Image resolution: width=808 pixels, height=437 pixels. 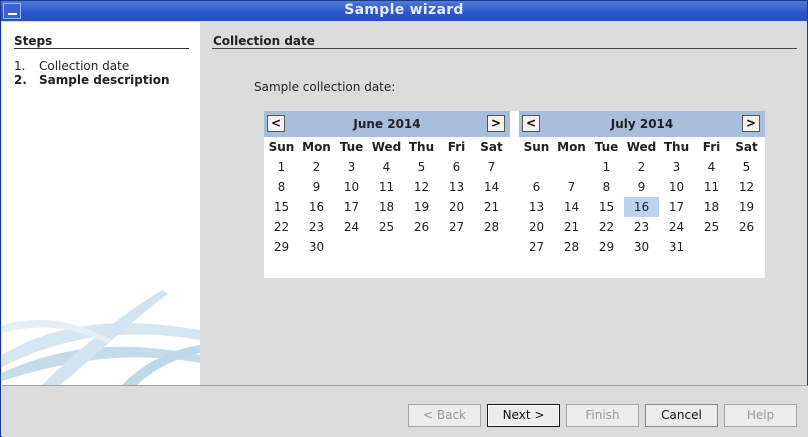 What do you see at coordinates (84, 66) in the screenshot?
I see `step-label: Collection date` at bounding box center [84, 66].